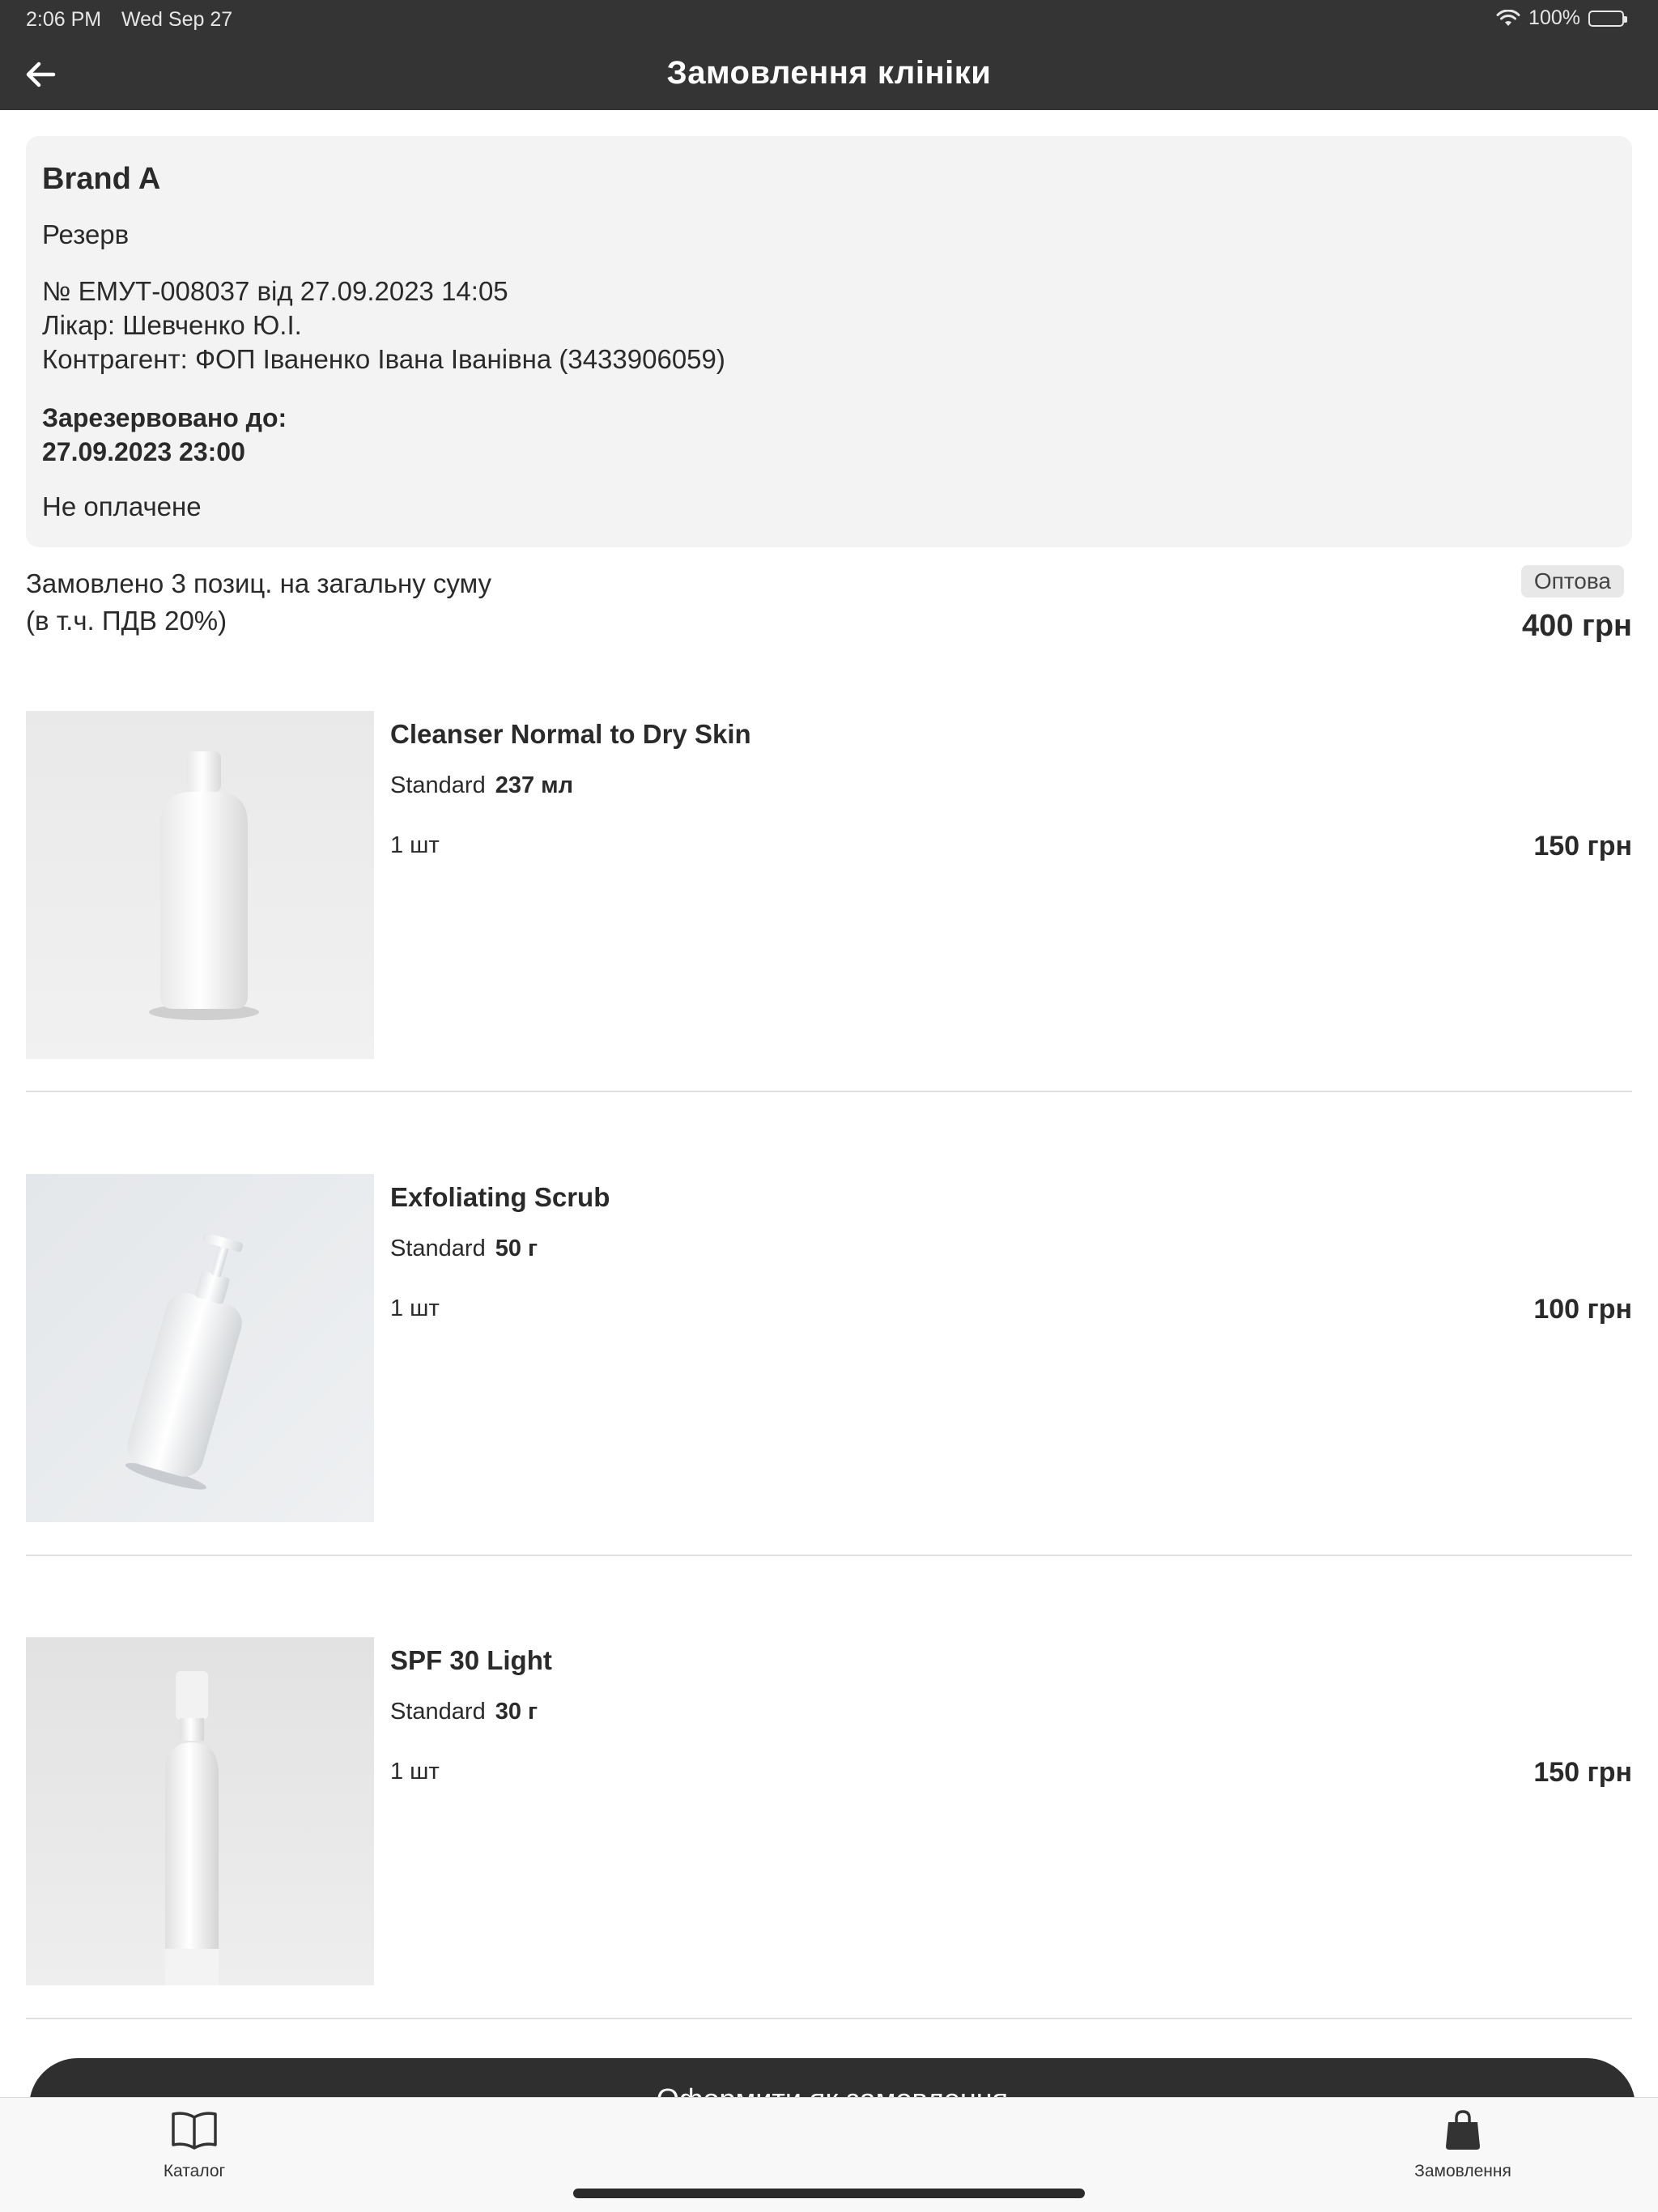 The height and width of the screenshot is (2212, 1658). I want to click on product-name: Exfoliating Scrub, so click(500, 1197).